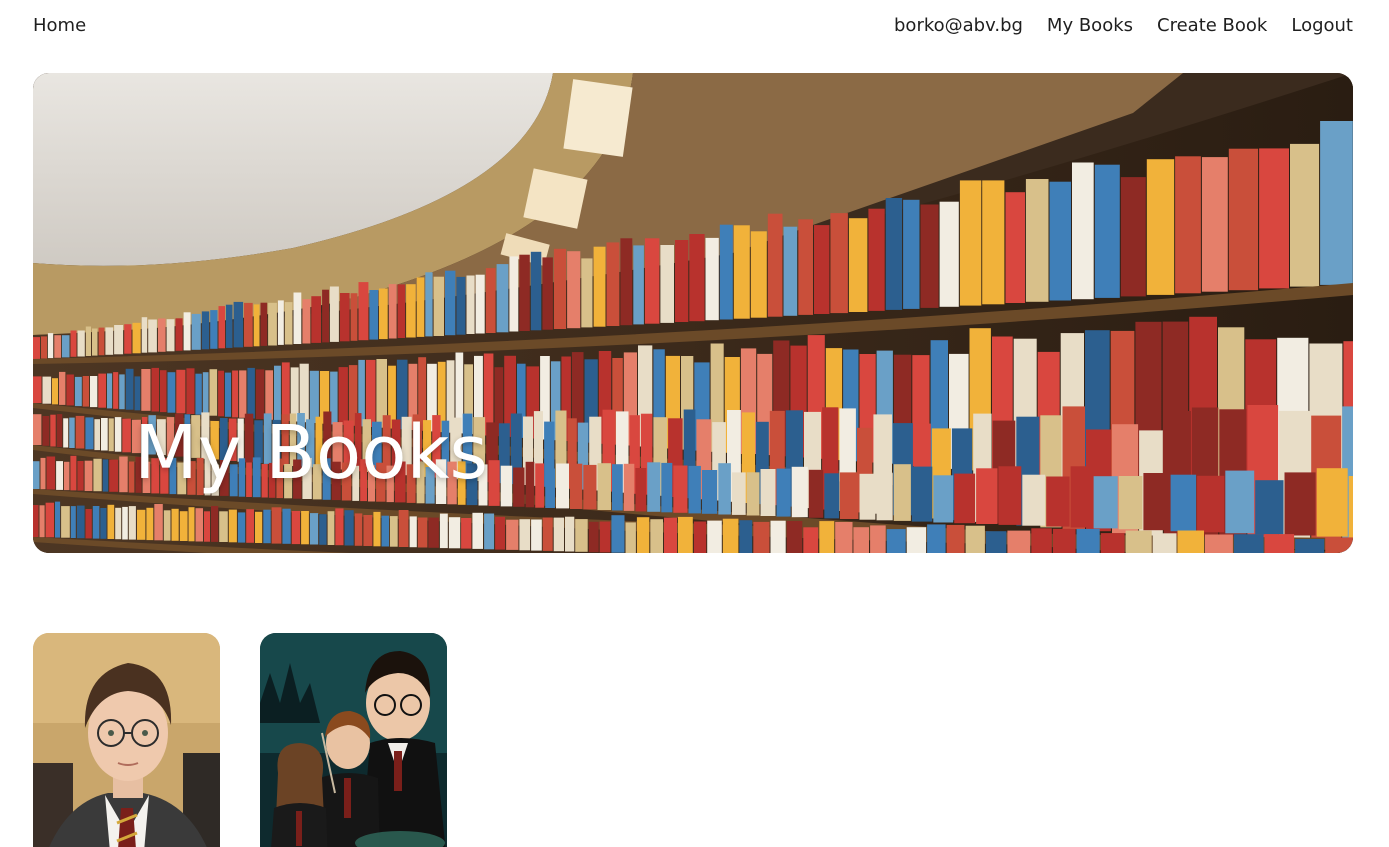 The height and width of the screenshot is (847, 1389). I want to click on nav-create-book-link: Create Book, so click(1212, 25).